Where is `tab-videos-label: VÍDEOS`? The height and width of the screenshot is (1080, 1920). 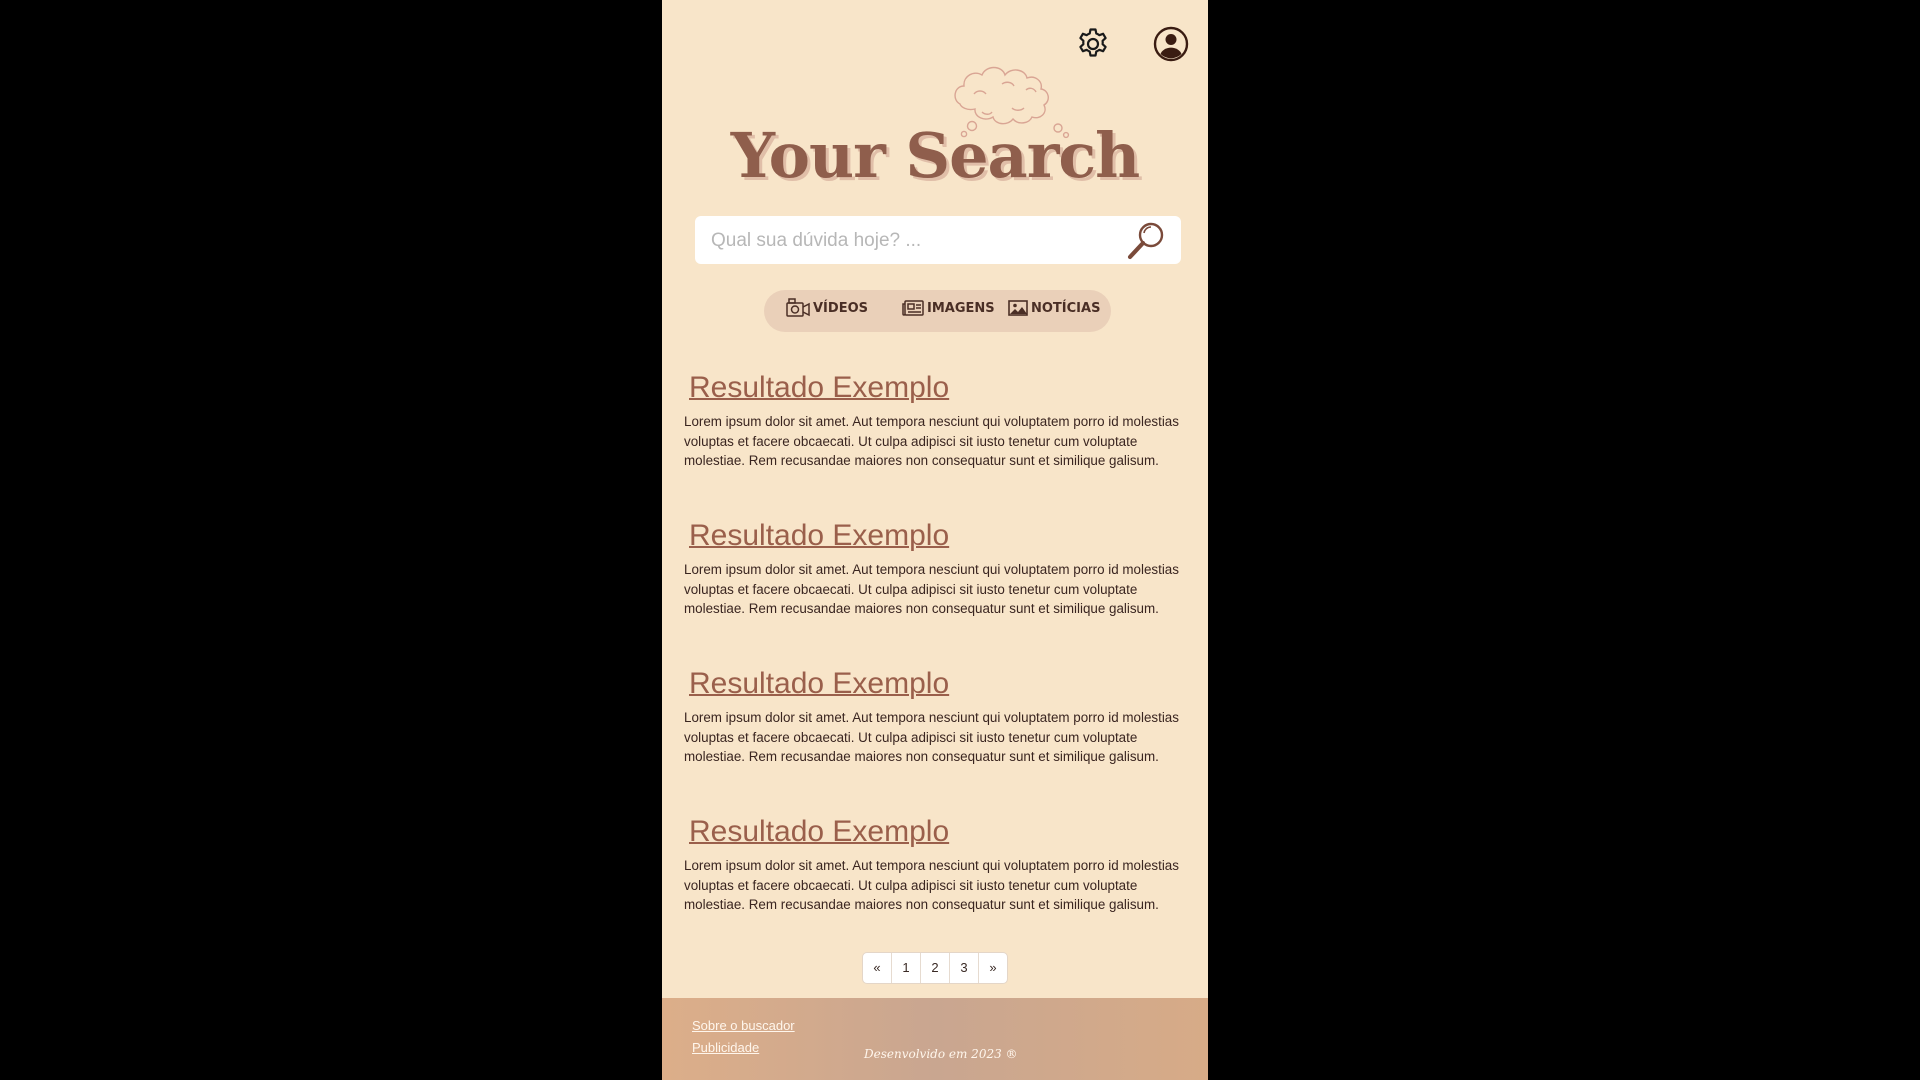
tab-videos-label: VÍDEOS is located at coordinates (840, 308).